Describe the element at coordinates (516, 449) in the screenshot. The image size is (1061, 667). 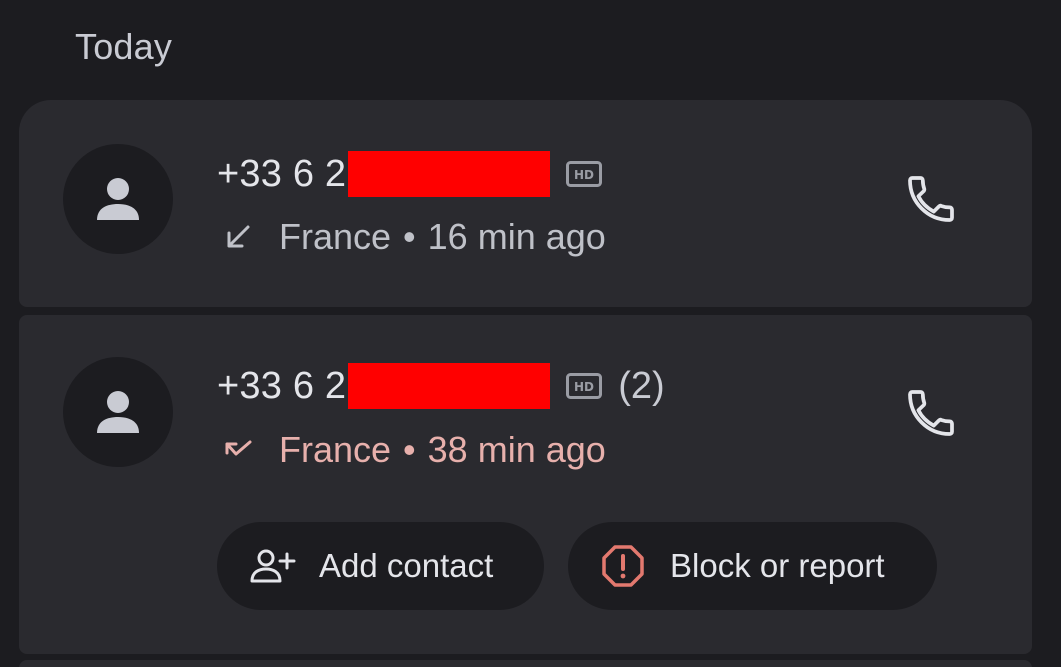
I see `call-time: 38 min ago` at that location.